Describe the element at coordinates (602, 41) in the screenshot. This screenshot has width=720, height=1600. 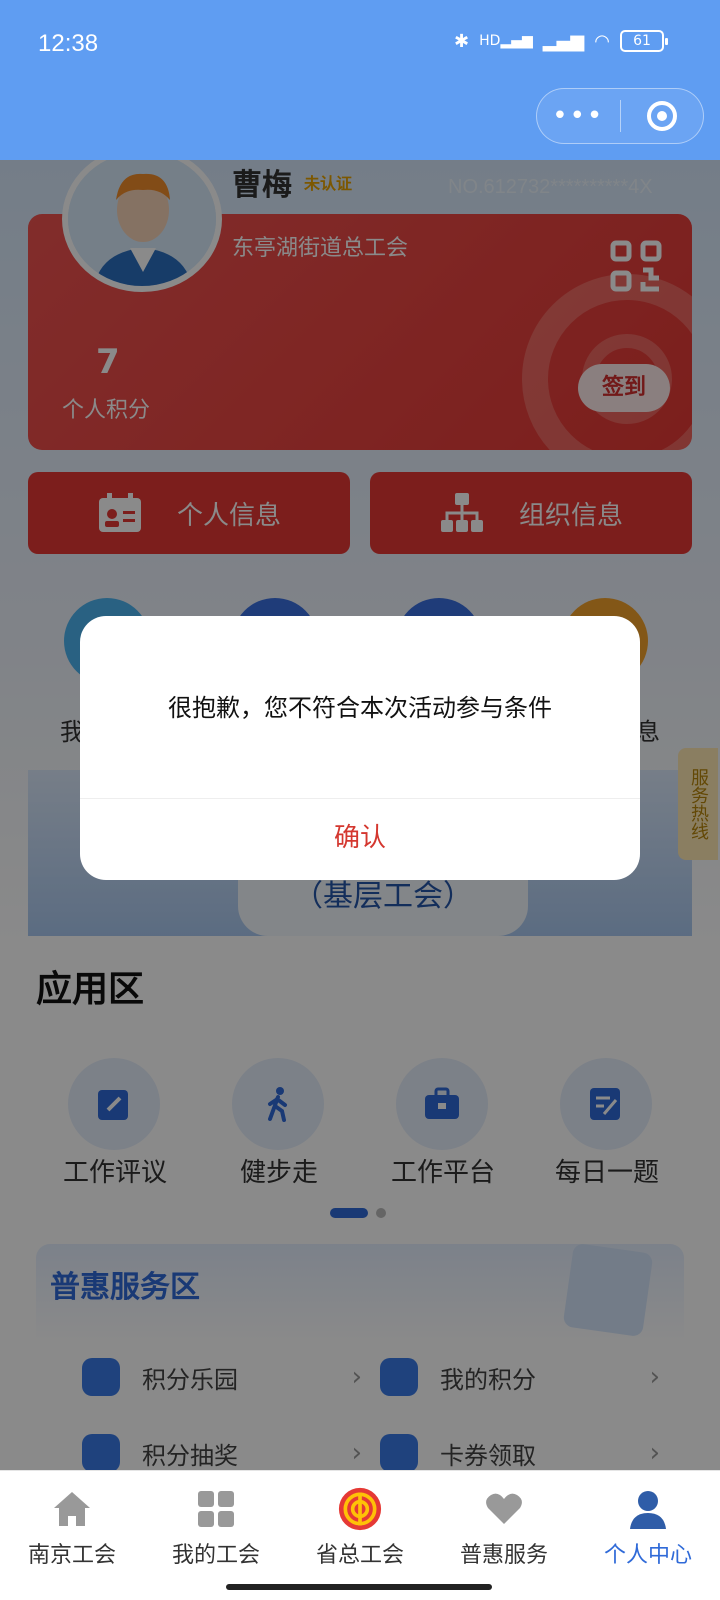
I see `wifi-icon: ◠` at that location.